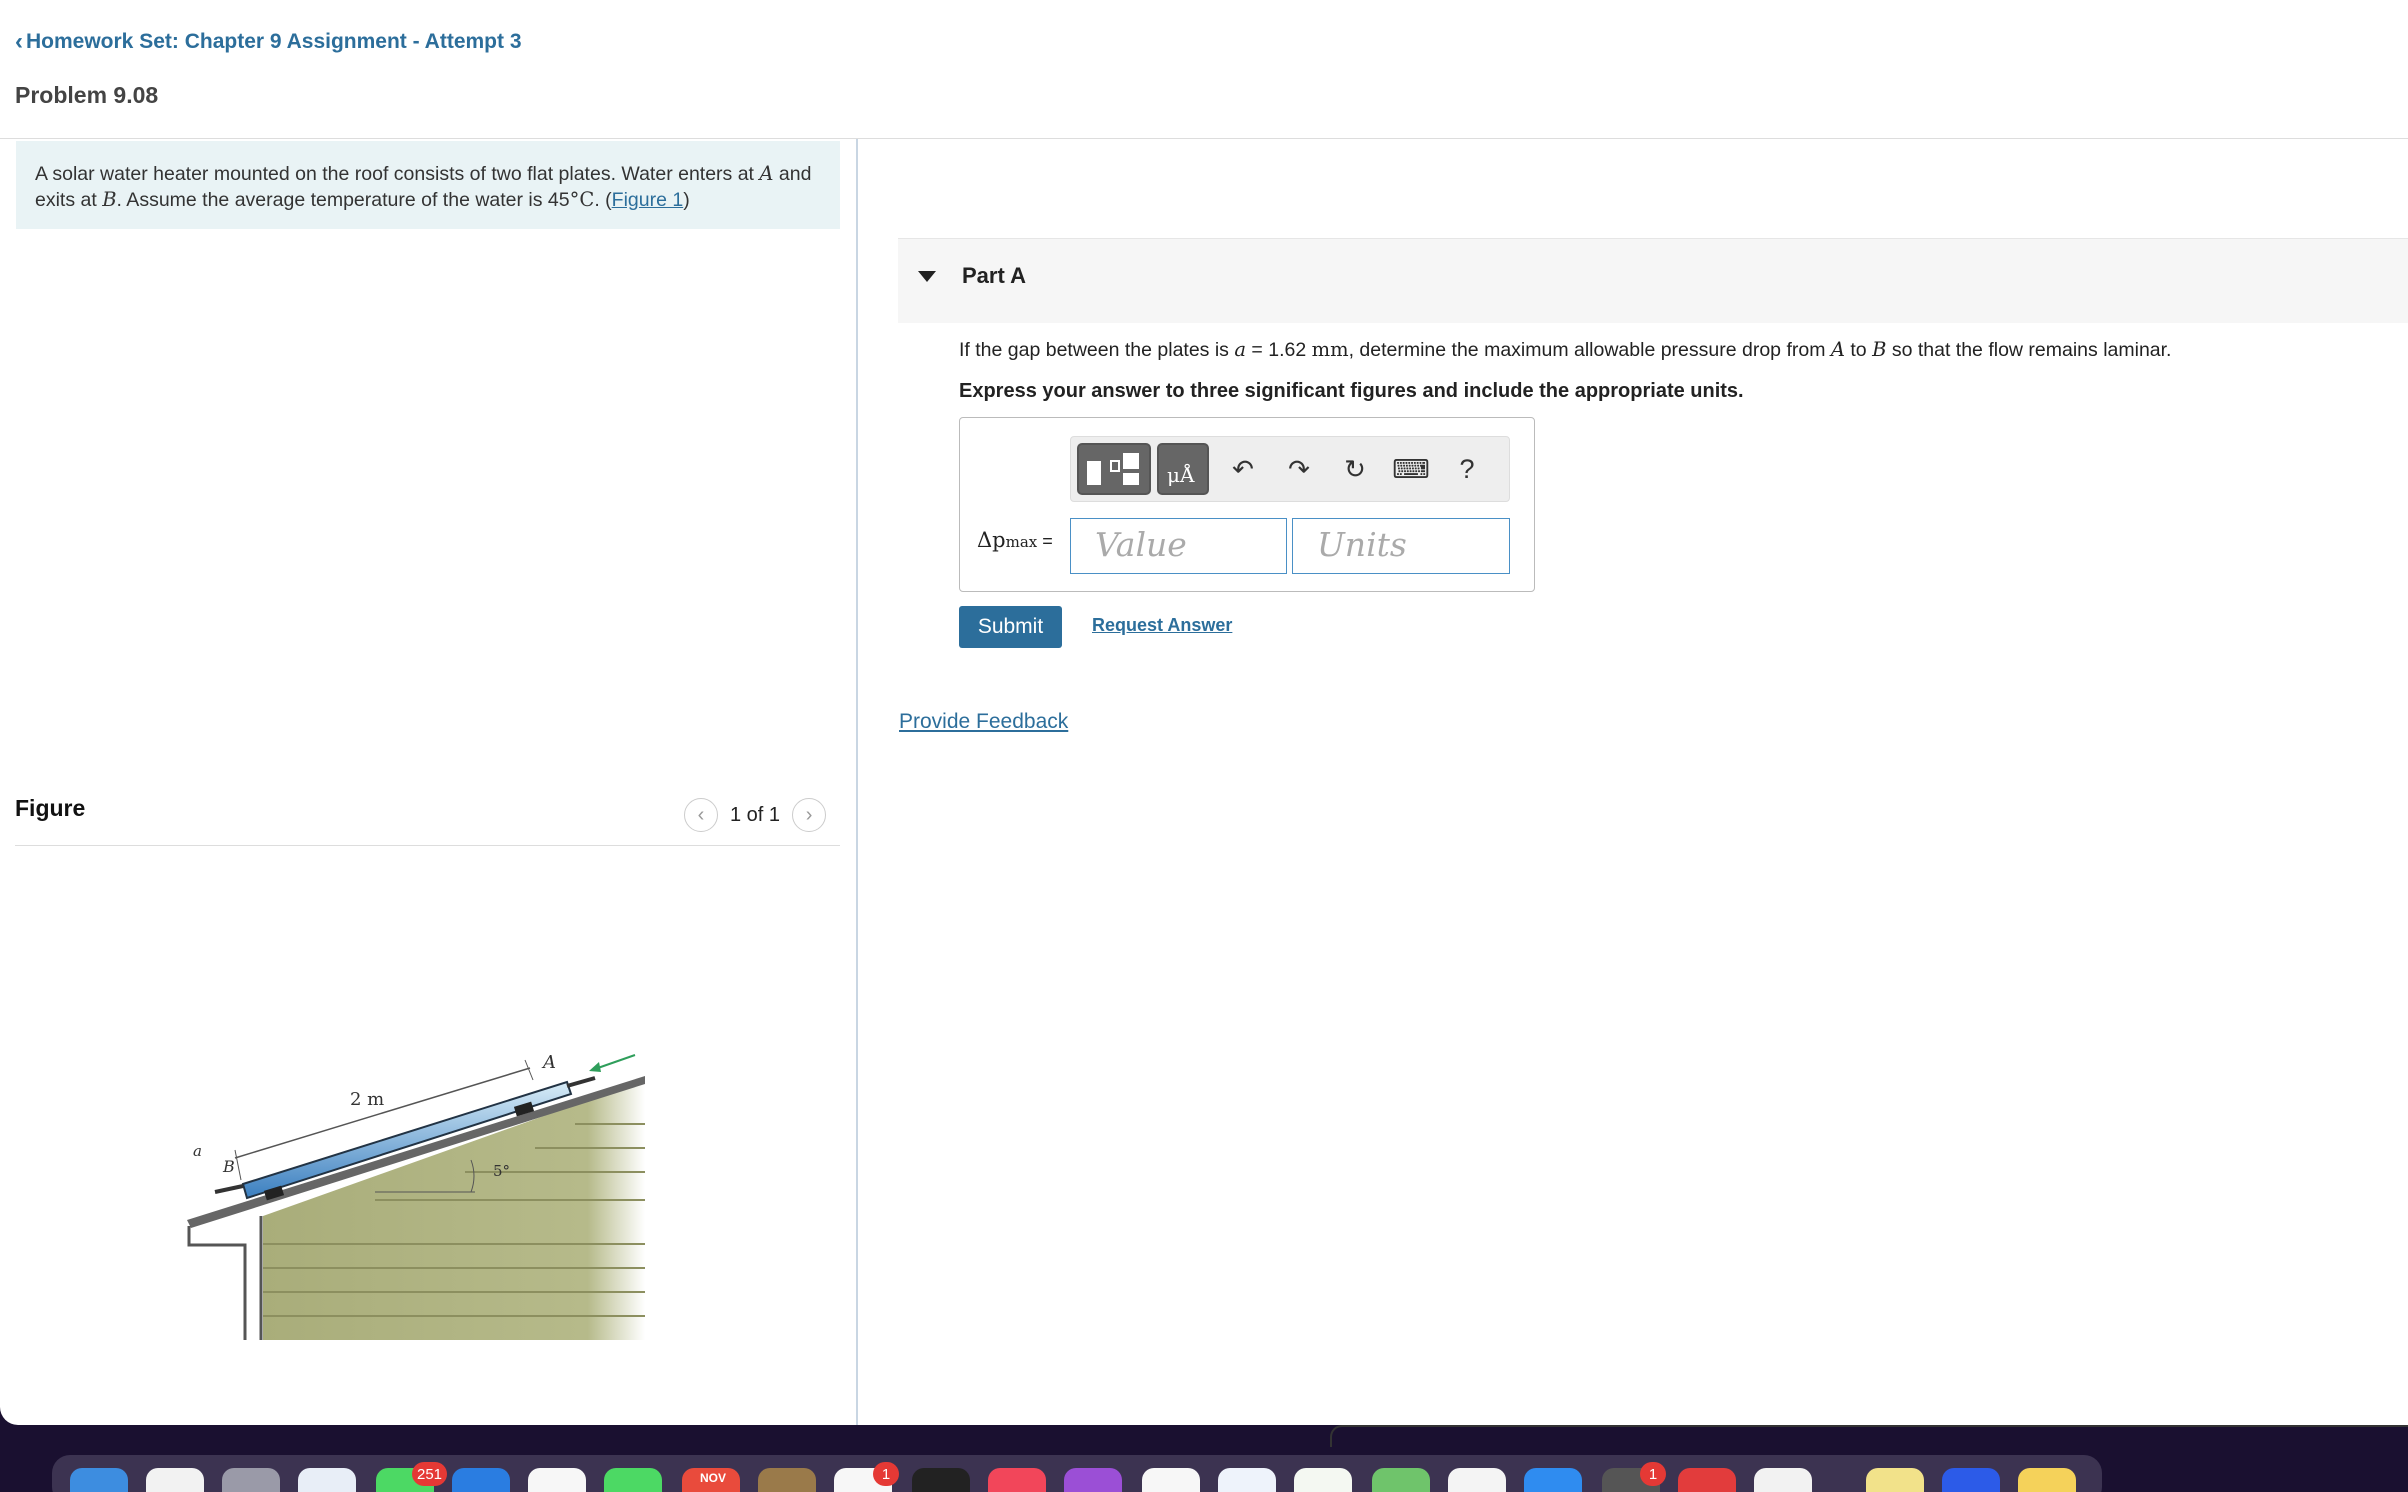  What do you see at coordinates (1162, 625) in the screenshot?
I see `request-answer-link: Request Answer` at bounding box center [1162, 625].